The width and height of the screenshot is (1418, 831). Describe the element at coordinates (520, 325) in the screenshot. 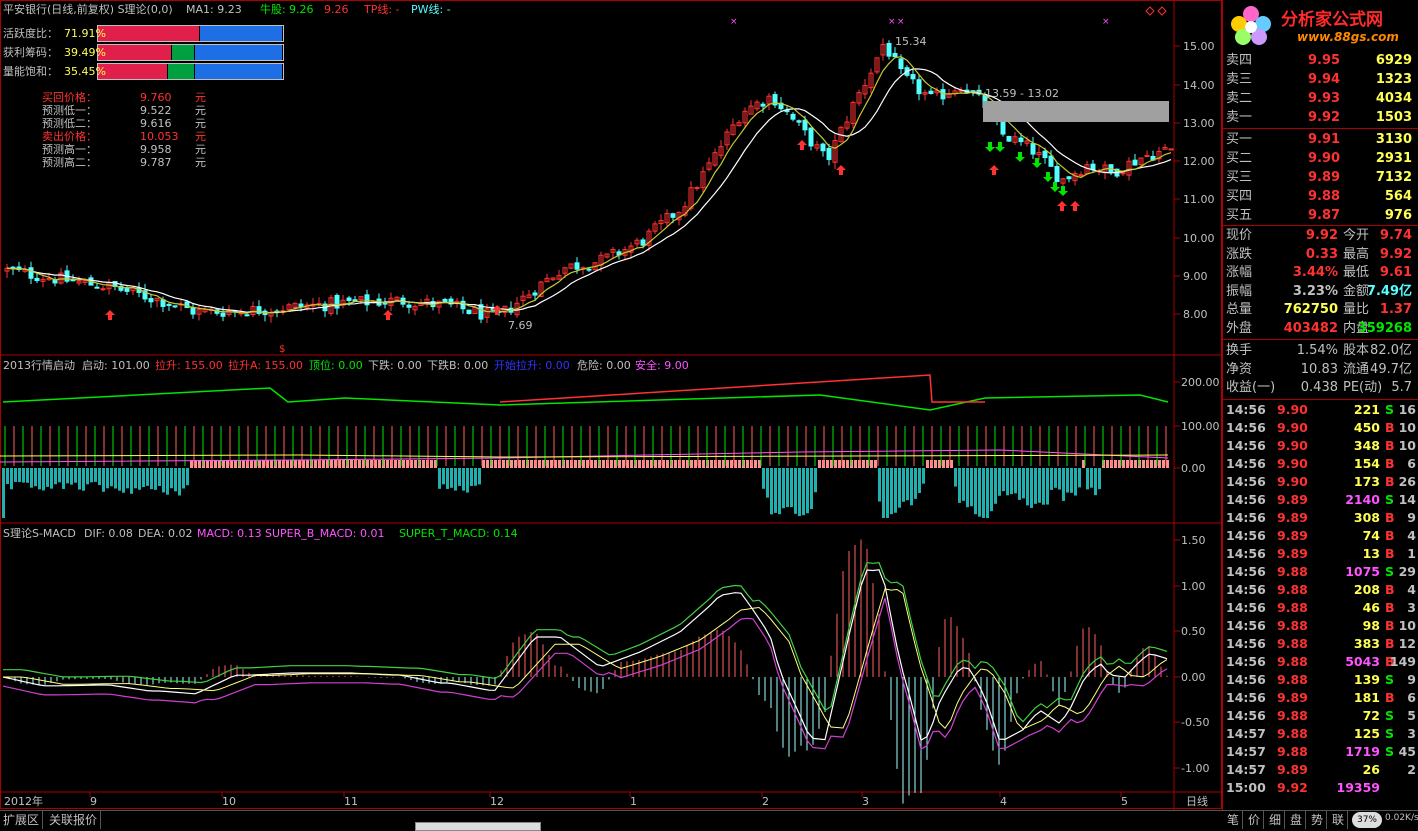

I see `low-annotation: 7.69` at that location.